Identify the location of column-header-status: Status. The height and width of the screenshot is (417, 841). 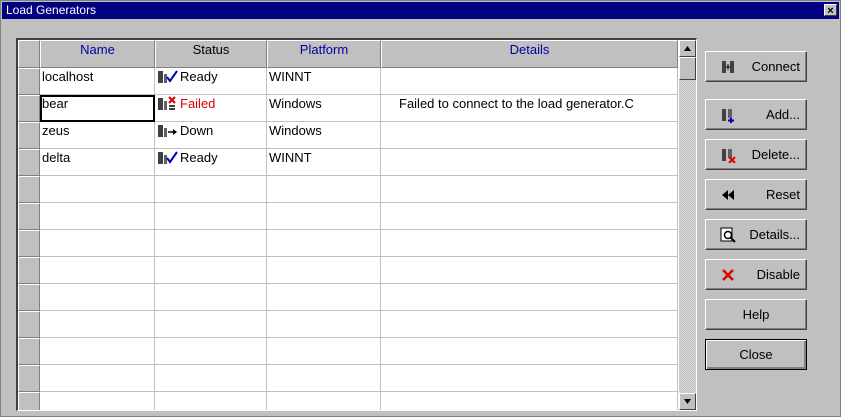
(211, 54).